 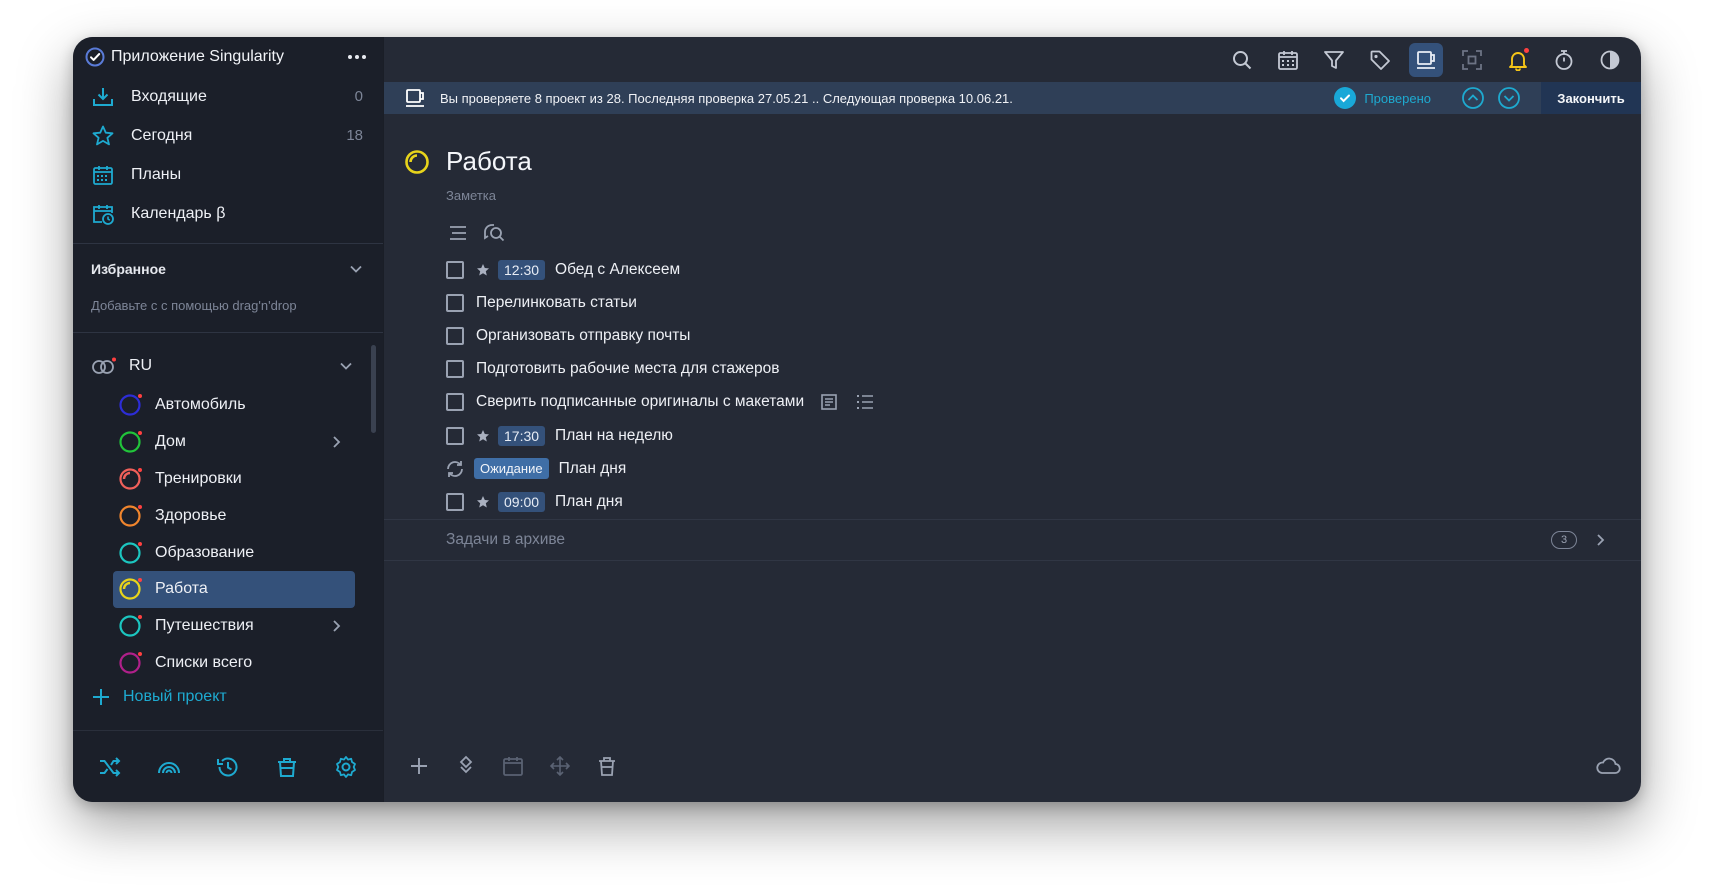 What do you see at coordinates (1012, 145) in the screenshot?
I see `project-header: Работа` at bounding box center [1012, 145].